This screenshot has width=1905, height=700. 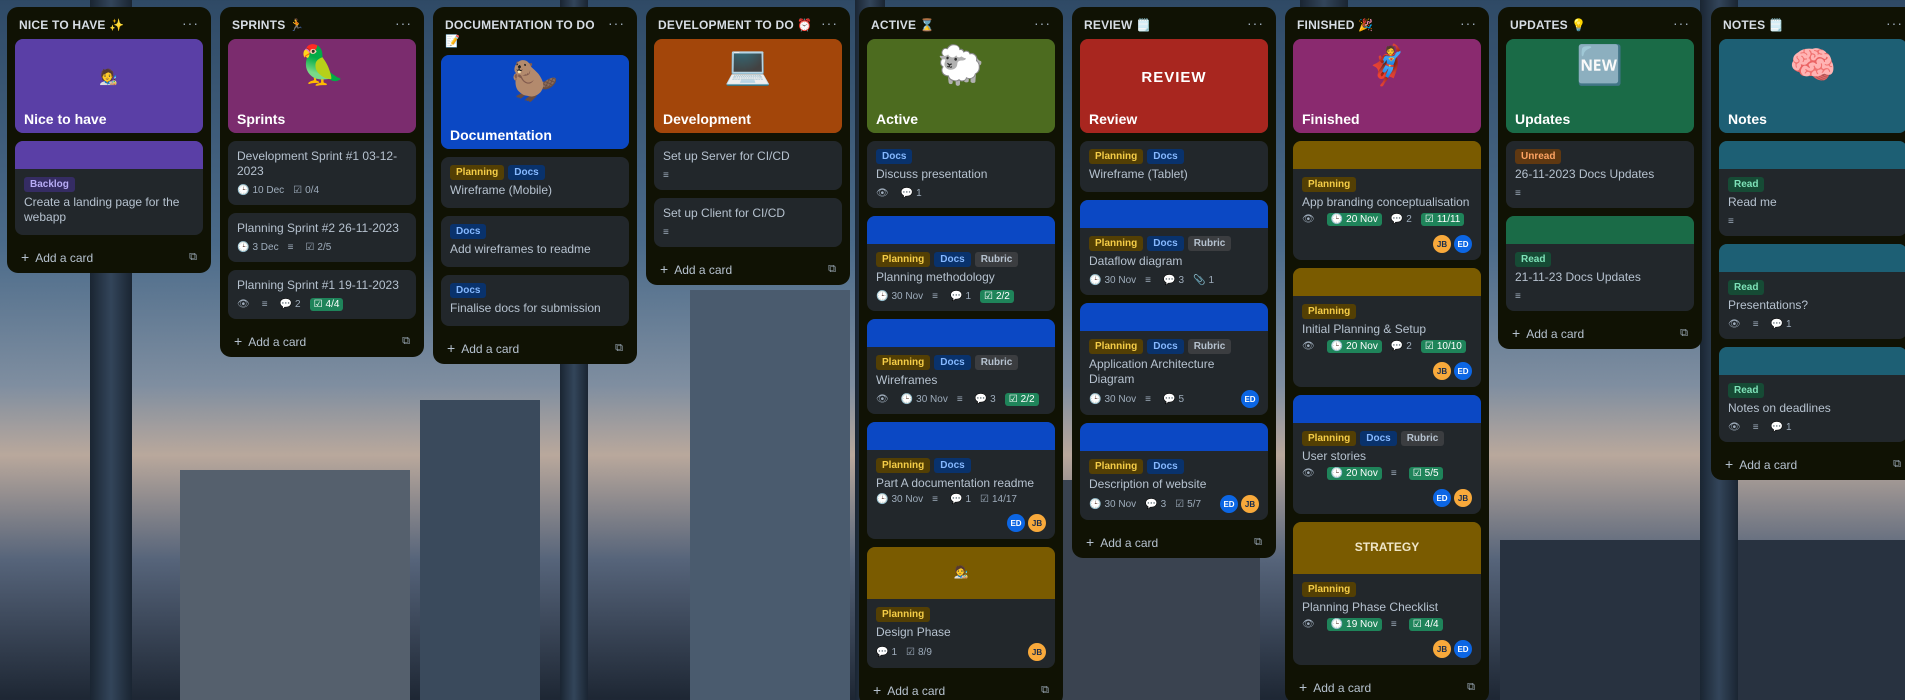 What do you see at coordinates (1812, 394) in the screenshot?
I see `card: Read Notes on deadlines 👁 ≡ 💬 1` at bounding box center [1812, 394].